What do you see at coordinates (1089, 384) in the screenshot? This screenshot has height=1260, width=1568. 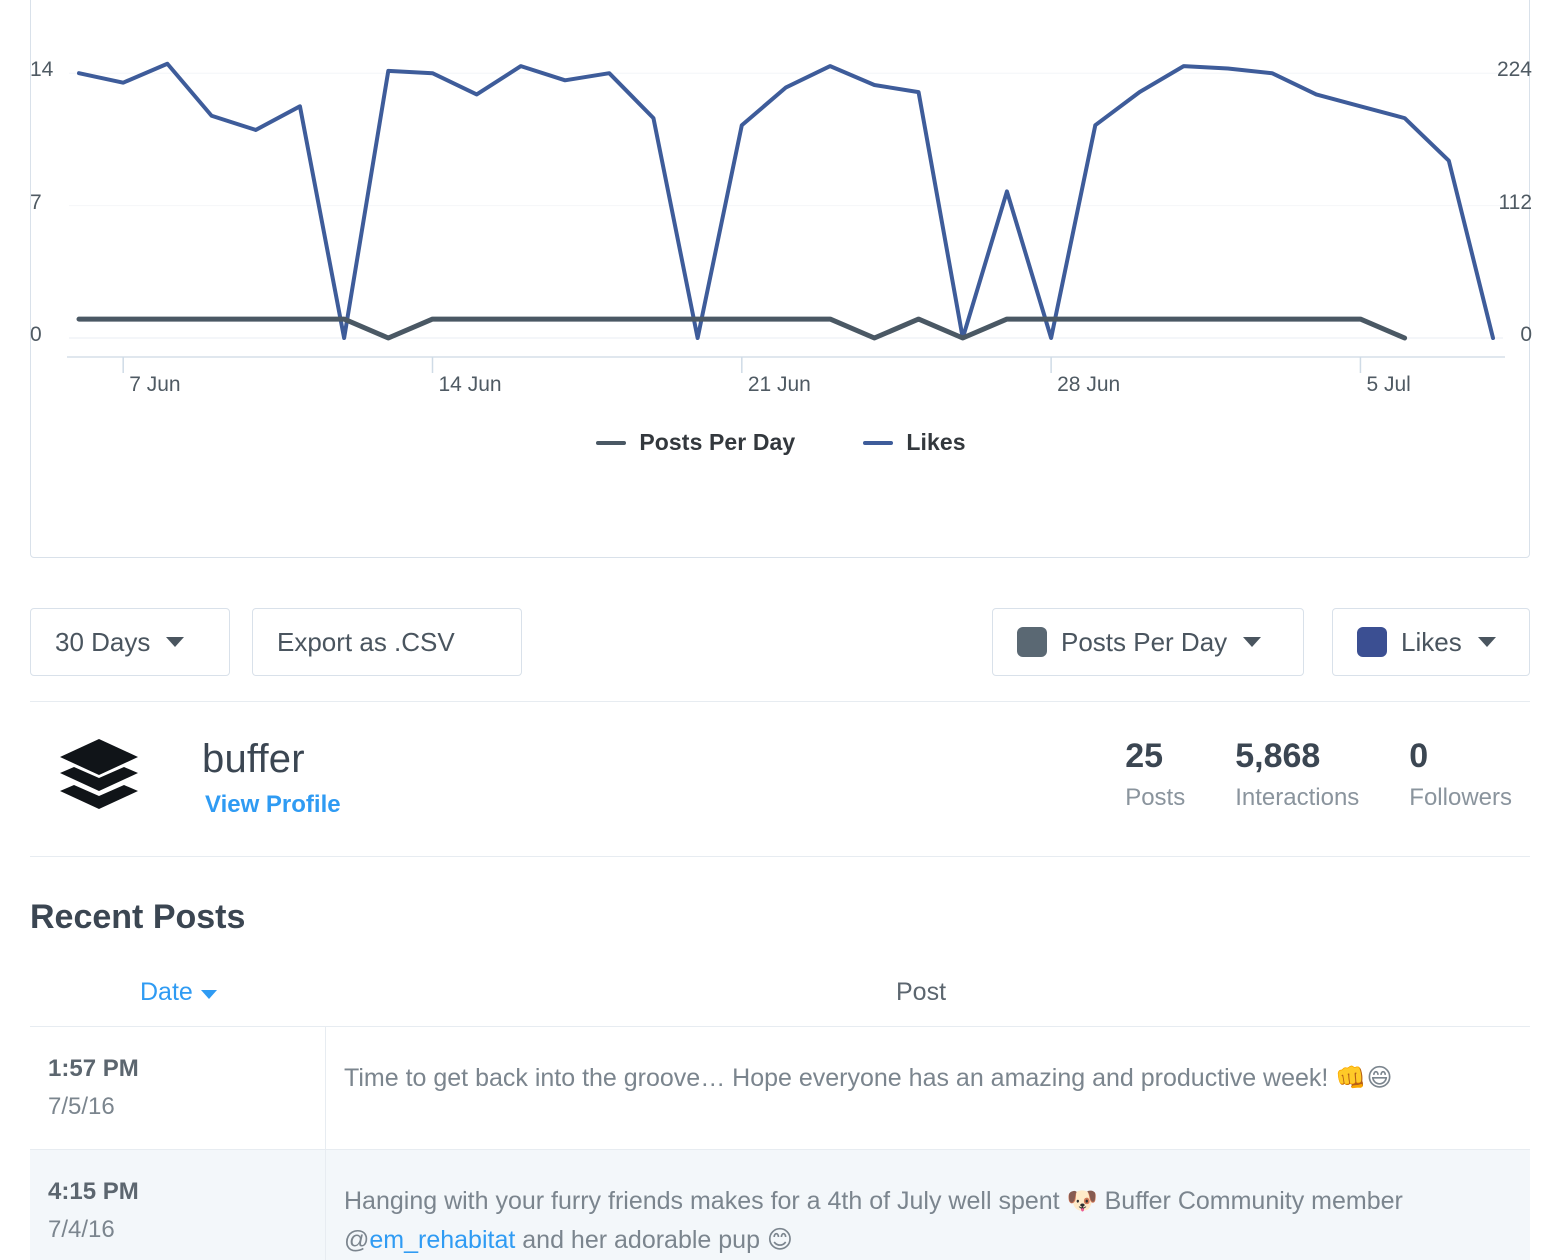 I see `x-axis-tick-label: 28 Jun` at bounding box center [1089, 384].